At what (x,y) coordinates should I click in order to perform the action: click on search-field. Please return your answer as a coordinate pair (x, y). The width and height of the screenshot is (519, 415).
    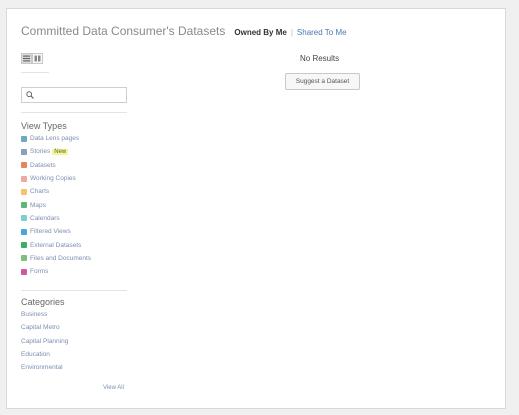
    Looking at the image, I should click on (74, 95).